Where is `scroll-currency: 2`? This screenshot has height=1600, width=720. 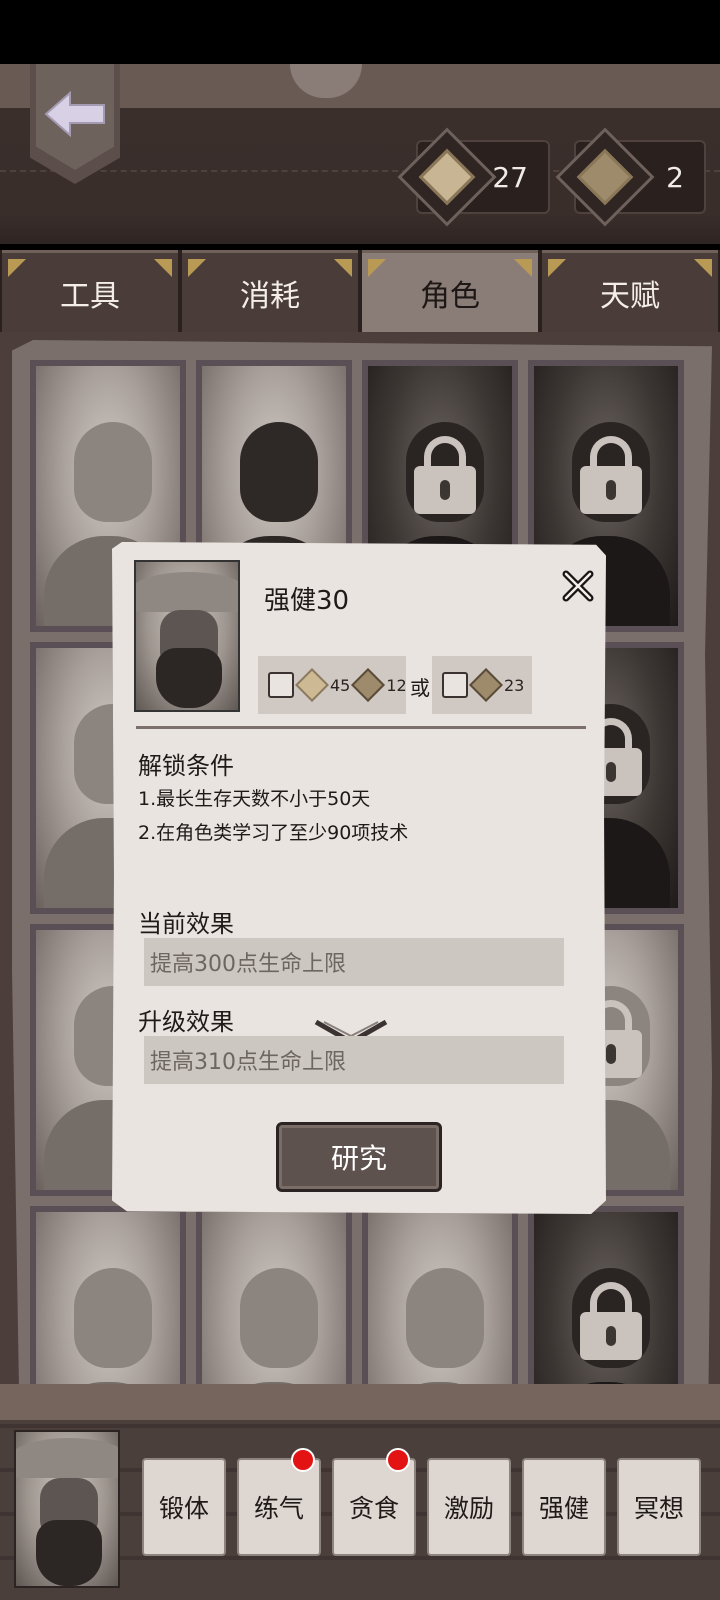
scroll-currency: 2 is located at coordinates (630, 177).